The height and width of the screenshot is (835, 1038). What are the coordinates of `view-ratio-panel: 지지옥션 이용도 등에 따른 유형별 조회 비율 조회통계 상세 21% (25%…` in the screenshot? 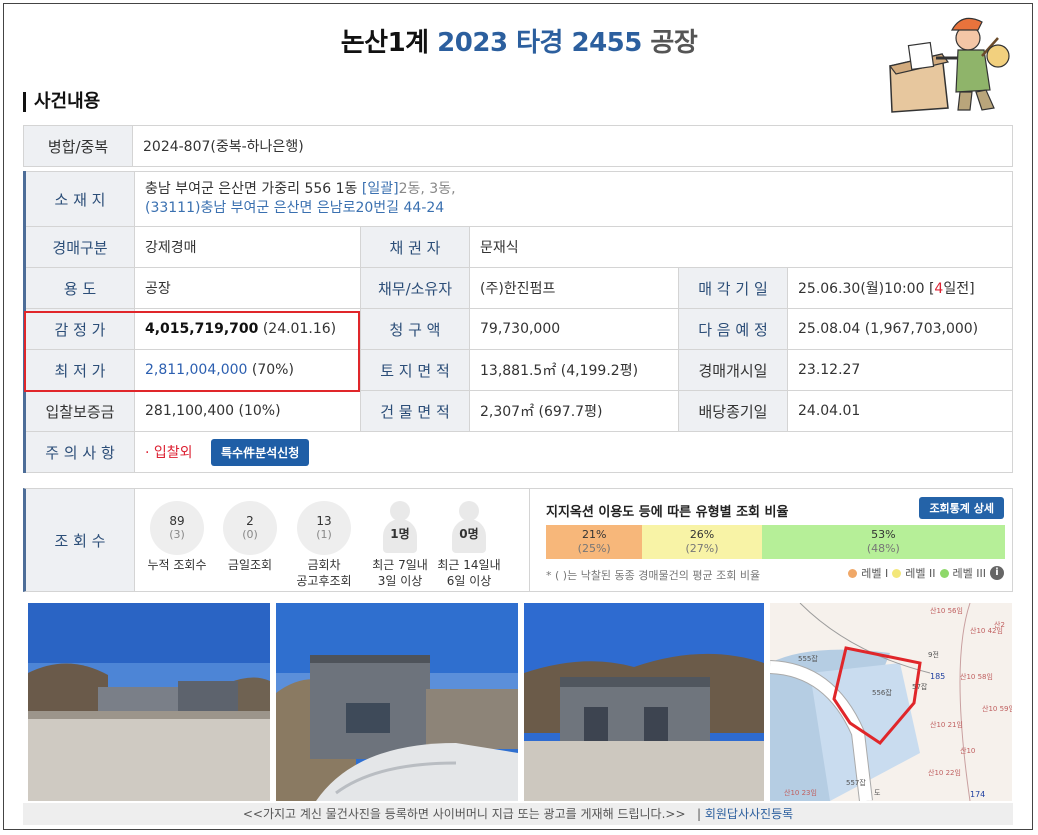 It's located at (771, 540).